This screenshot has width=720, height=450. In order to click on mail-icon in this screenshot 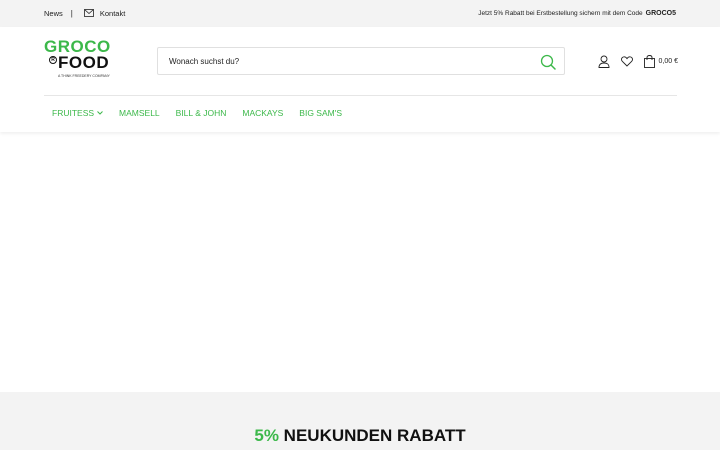, I will do `click(88, 13)`.